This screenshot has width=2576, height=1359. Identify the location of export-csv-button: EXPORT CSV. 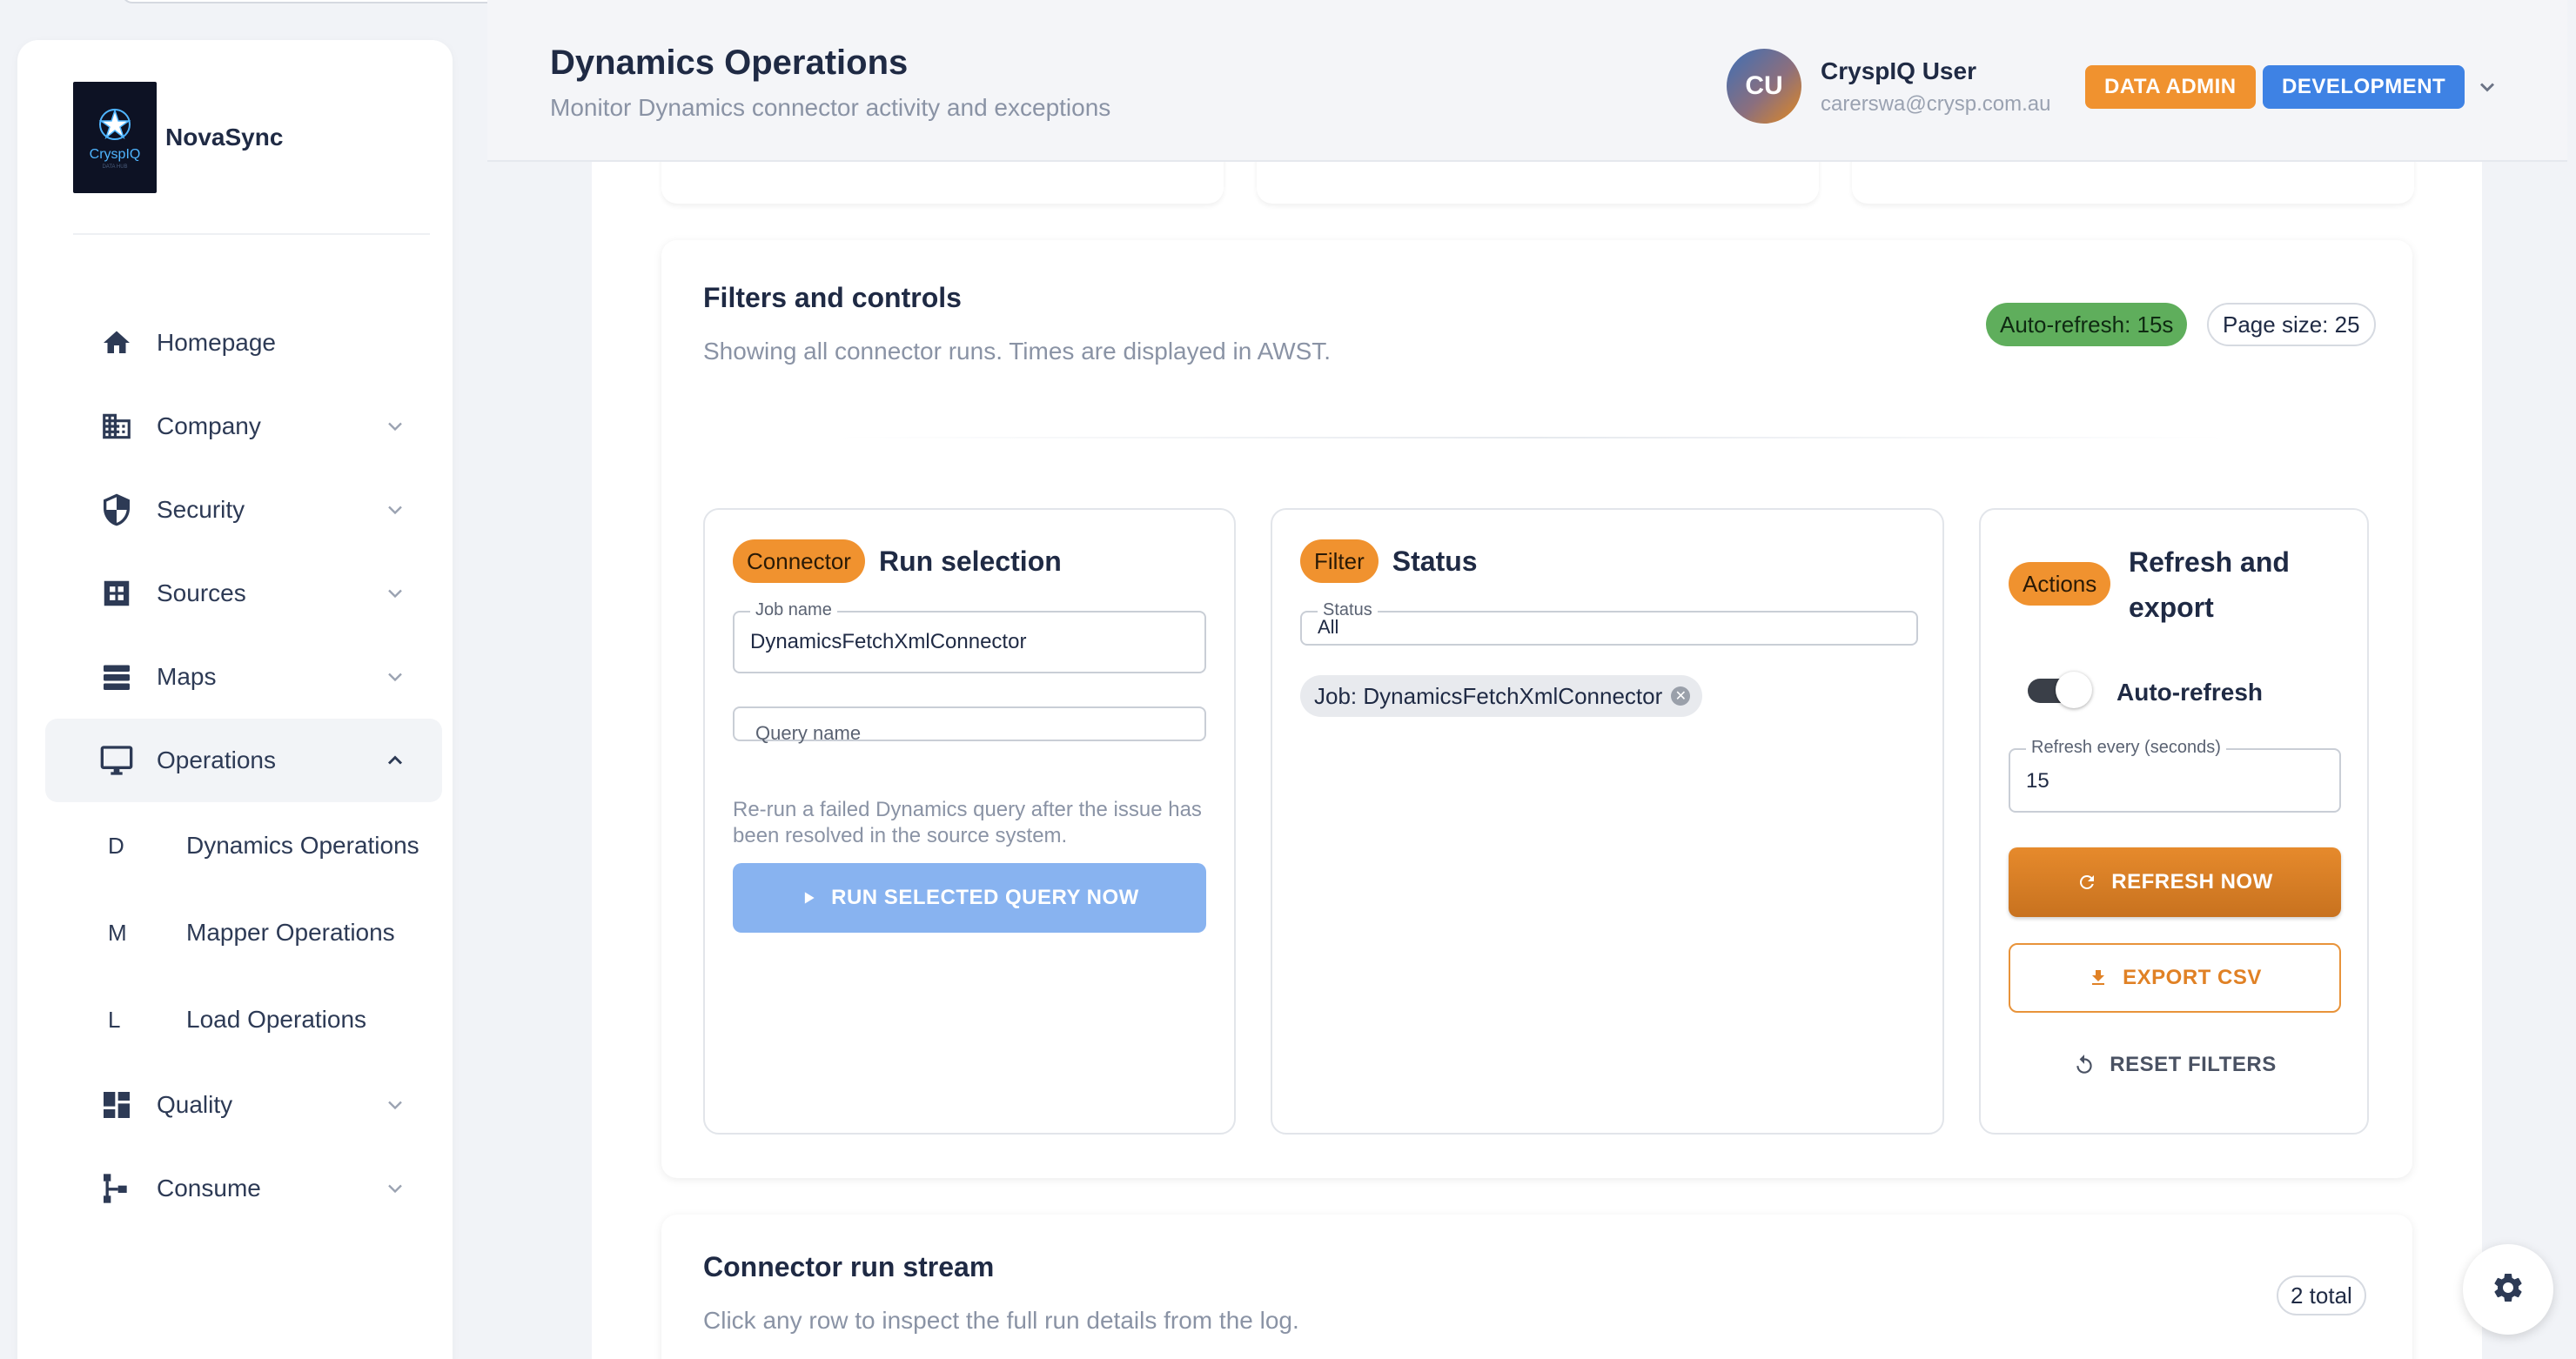
(2175, 978).